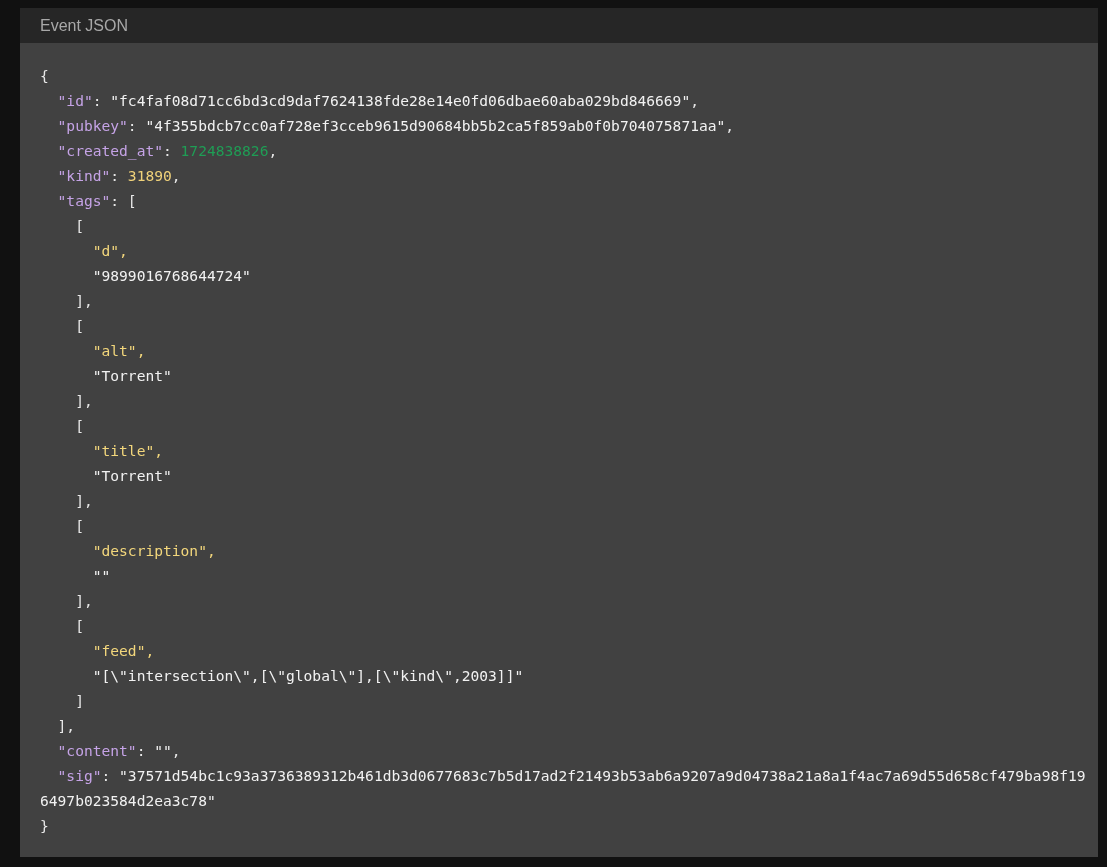 This screenshot has width=1107, height=867. I want to click on code-line: "pubkey": "4f355bdcb7cc0af728ef3cceb9615d90684bb5b2ca5f859ab0f0b704075871aa",, so click(396, 126).